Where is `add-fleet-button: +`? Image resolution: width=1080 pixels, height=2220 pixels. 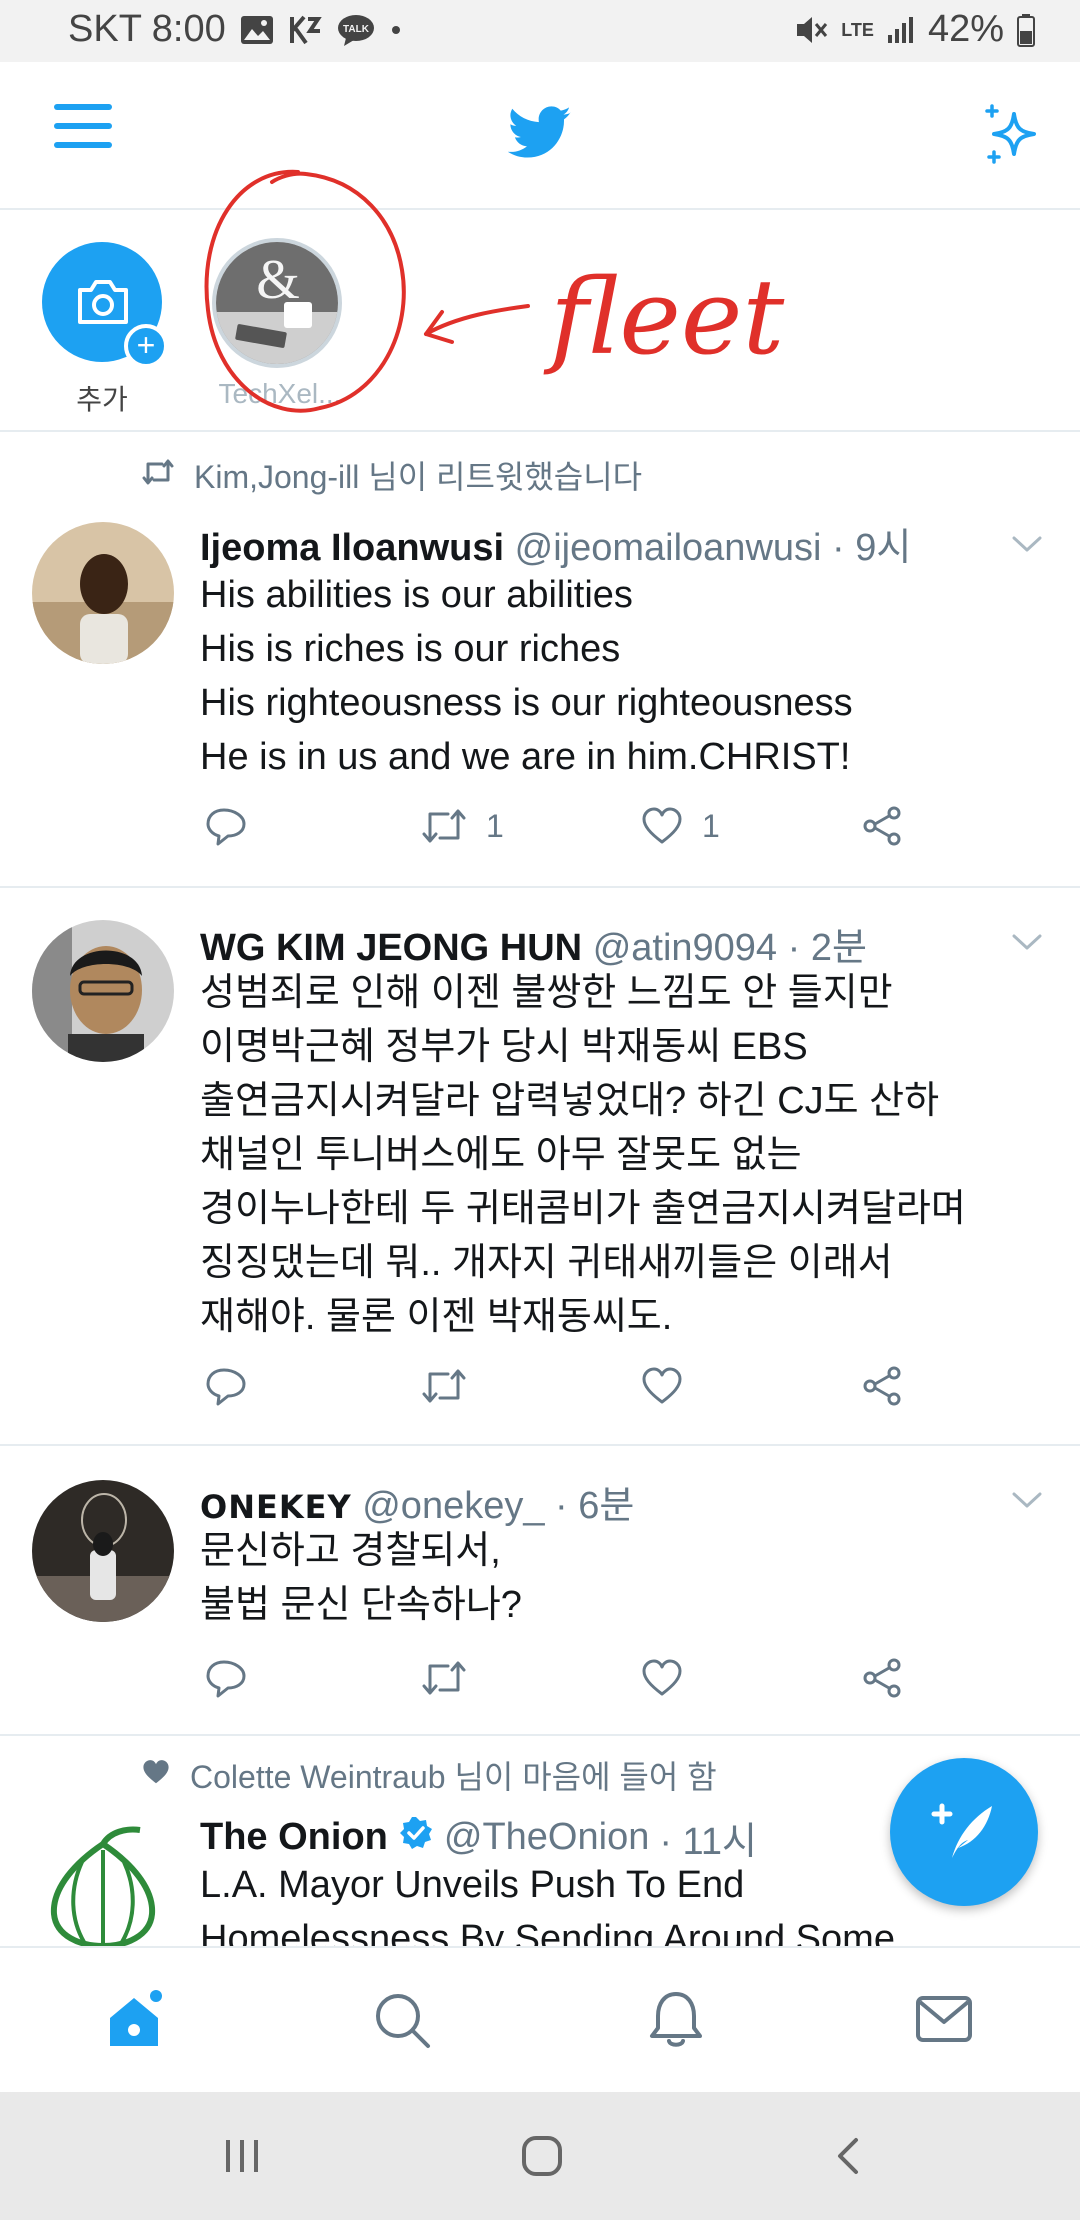 add-fleet-button: + is located at coordinates (105, 305).